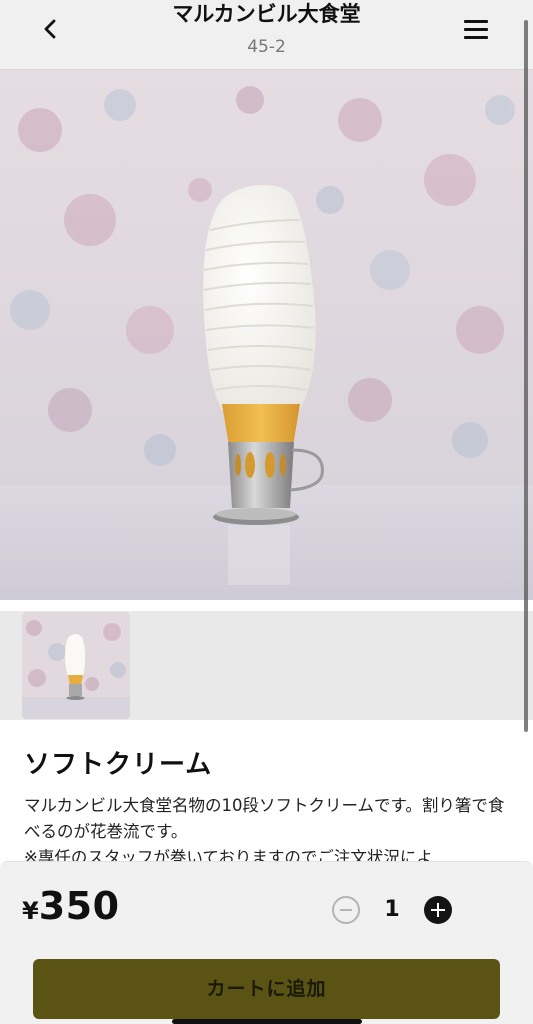 The width and height of the screenshot is (533, 1024). What do you see at coordinates (266, 47) in the screenshot?
I see `page-subtitle: 45-2` at bounding box center [266, 47].